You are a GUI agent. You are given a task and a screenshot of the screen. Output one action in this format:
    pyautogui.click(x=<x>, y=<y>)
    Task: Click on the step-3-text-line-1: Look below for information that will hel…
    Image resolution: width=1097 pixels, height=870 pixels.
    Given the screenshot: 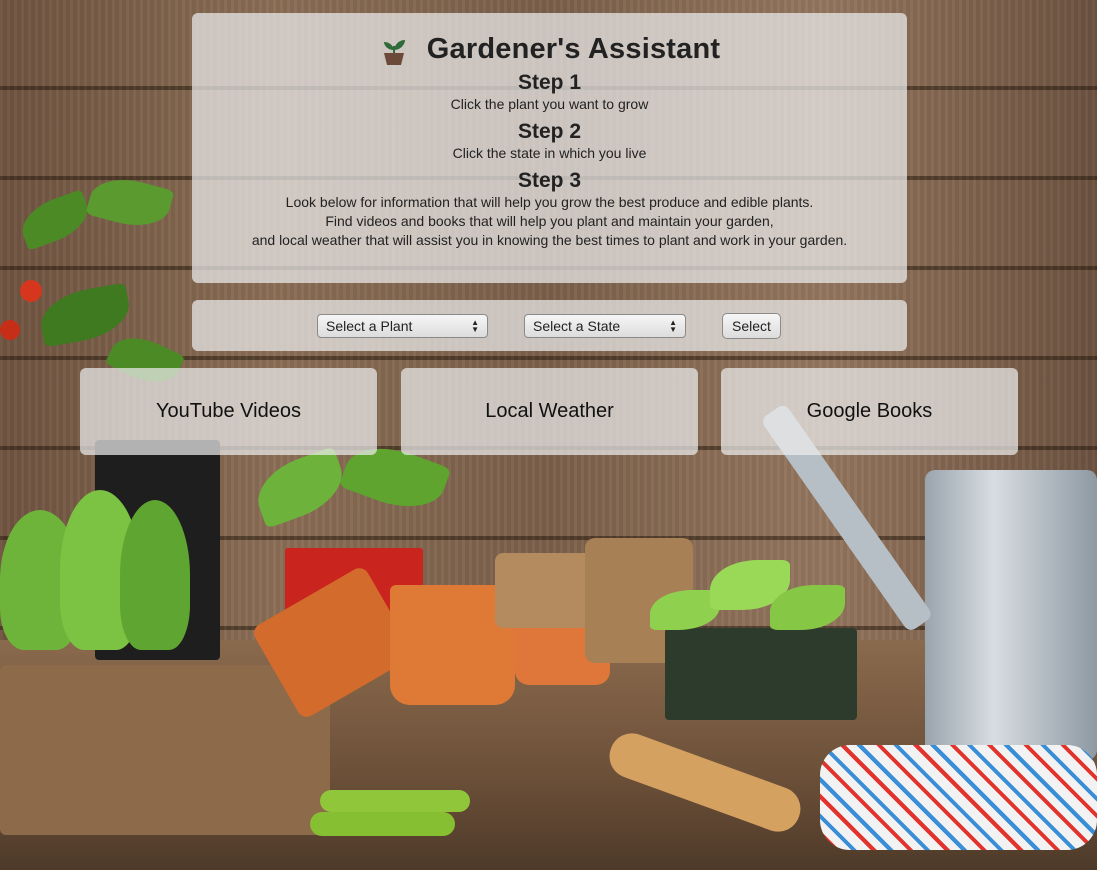 What is the action you would take?
    pyautogui.click(x=549, y=202)
    